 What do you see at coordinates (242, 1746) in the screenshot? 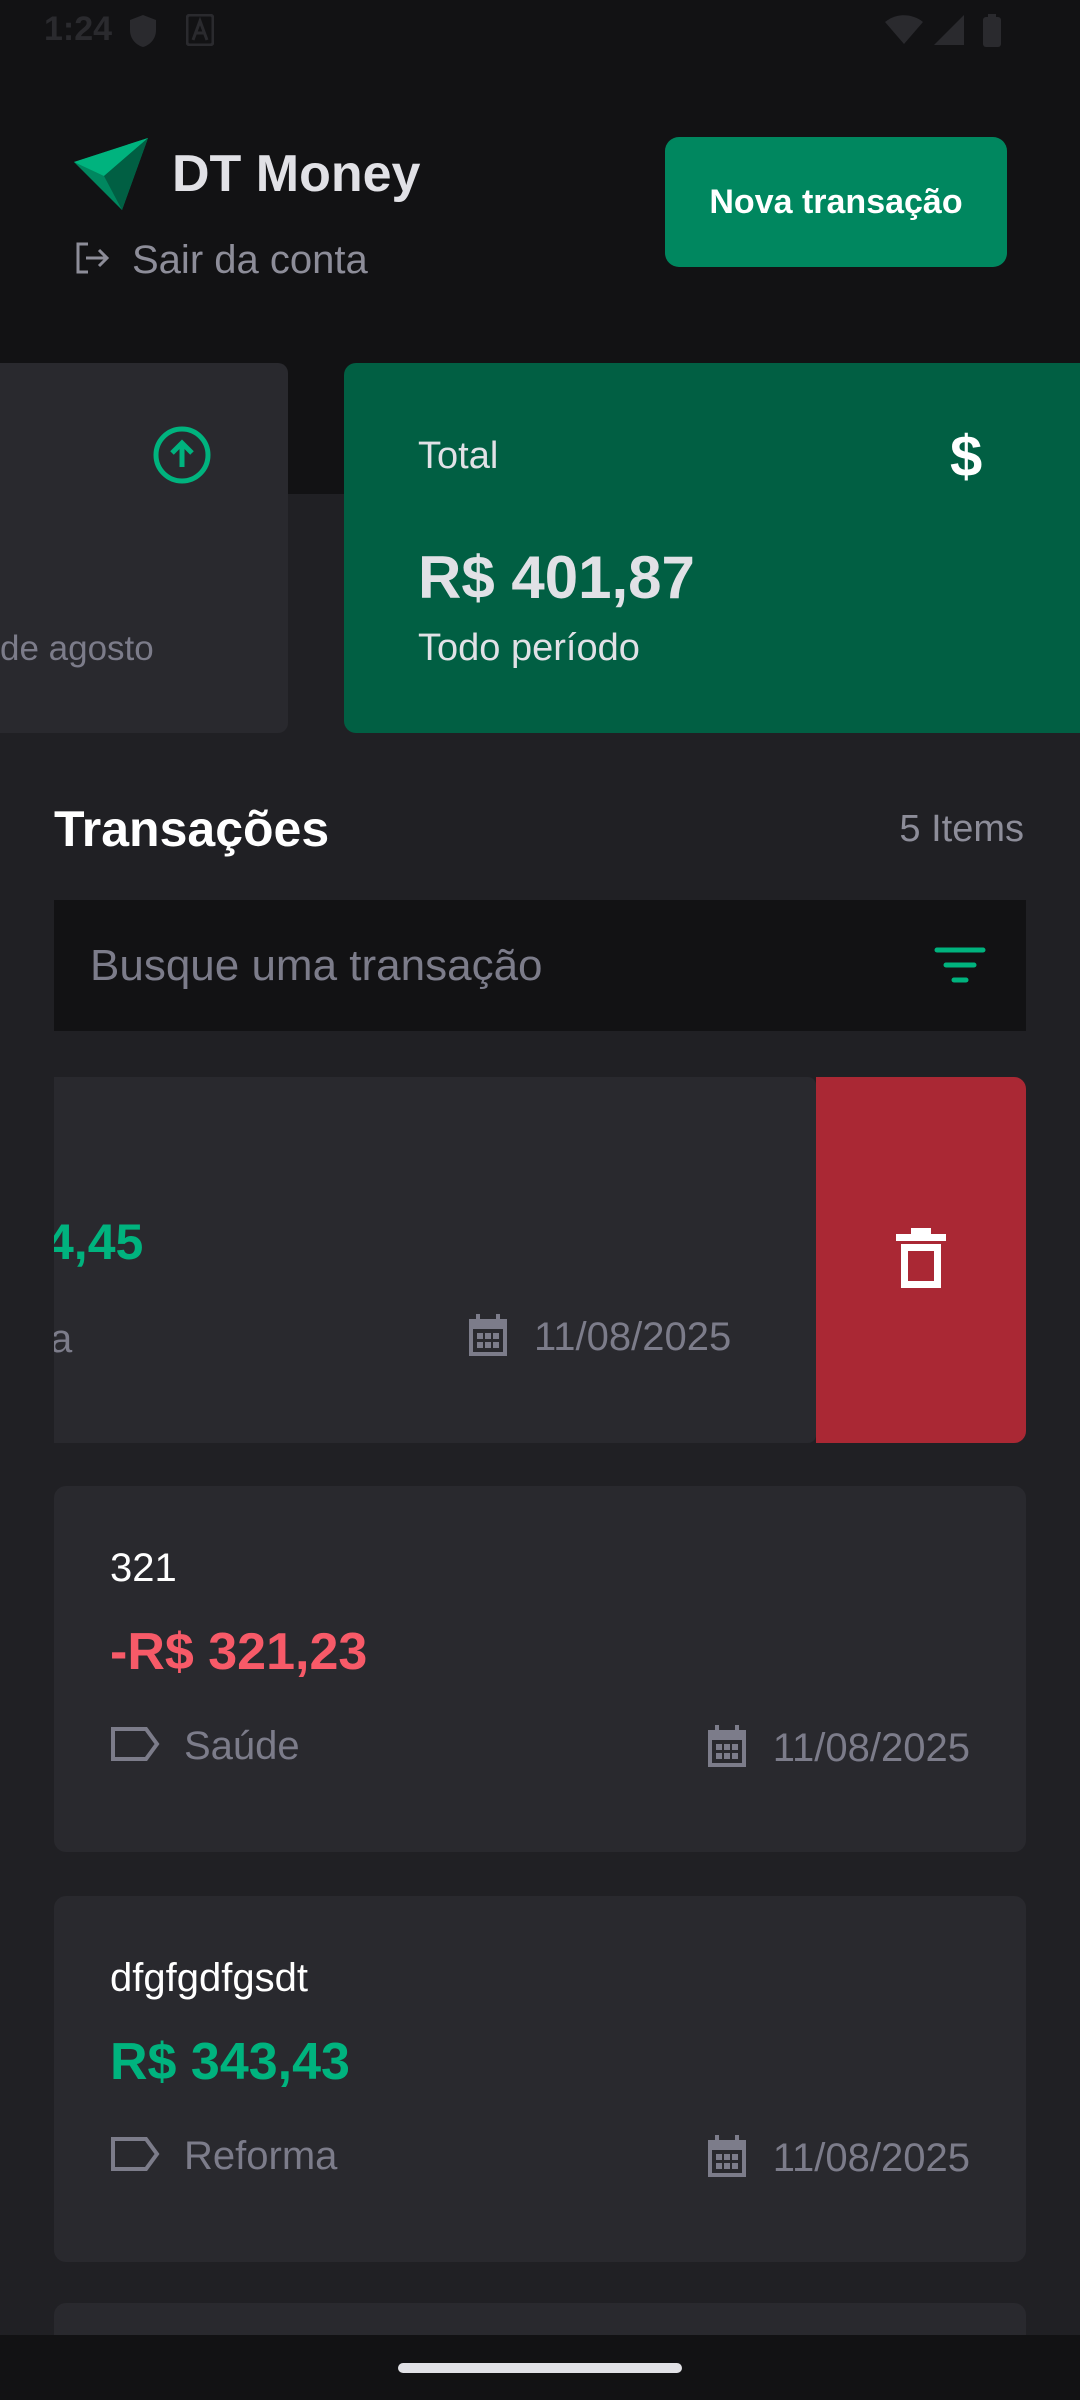
I see `transaction-category-text: Saúde` at bounding box center [242, 1746].